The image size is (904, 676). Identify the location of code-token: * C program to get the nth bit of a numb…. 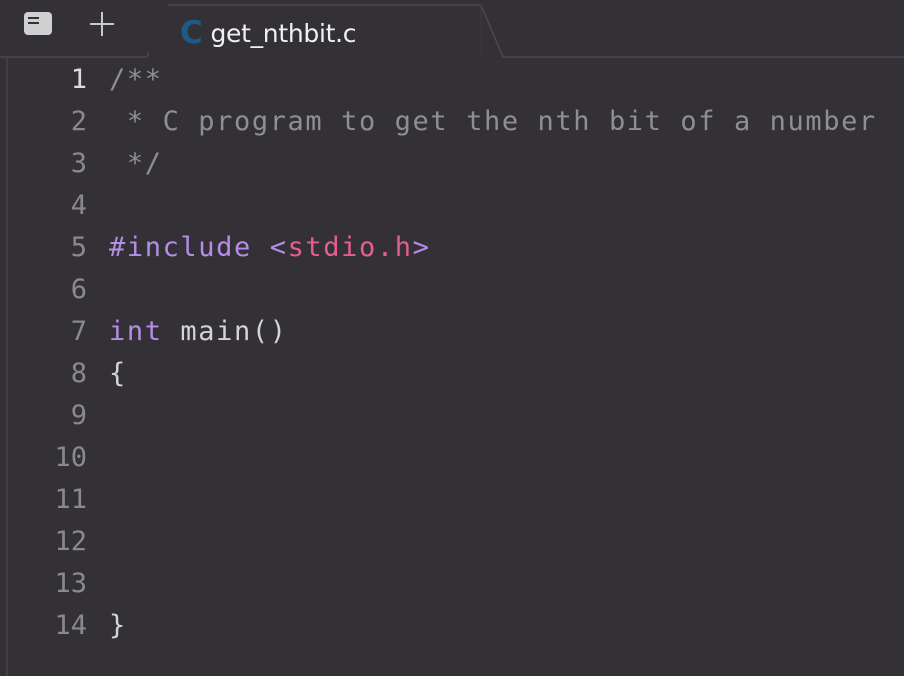
(493, 121).